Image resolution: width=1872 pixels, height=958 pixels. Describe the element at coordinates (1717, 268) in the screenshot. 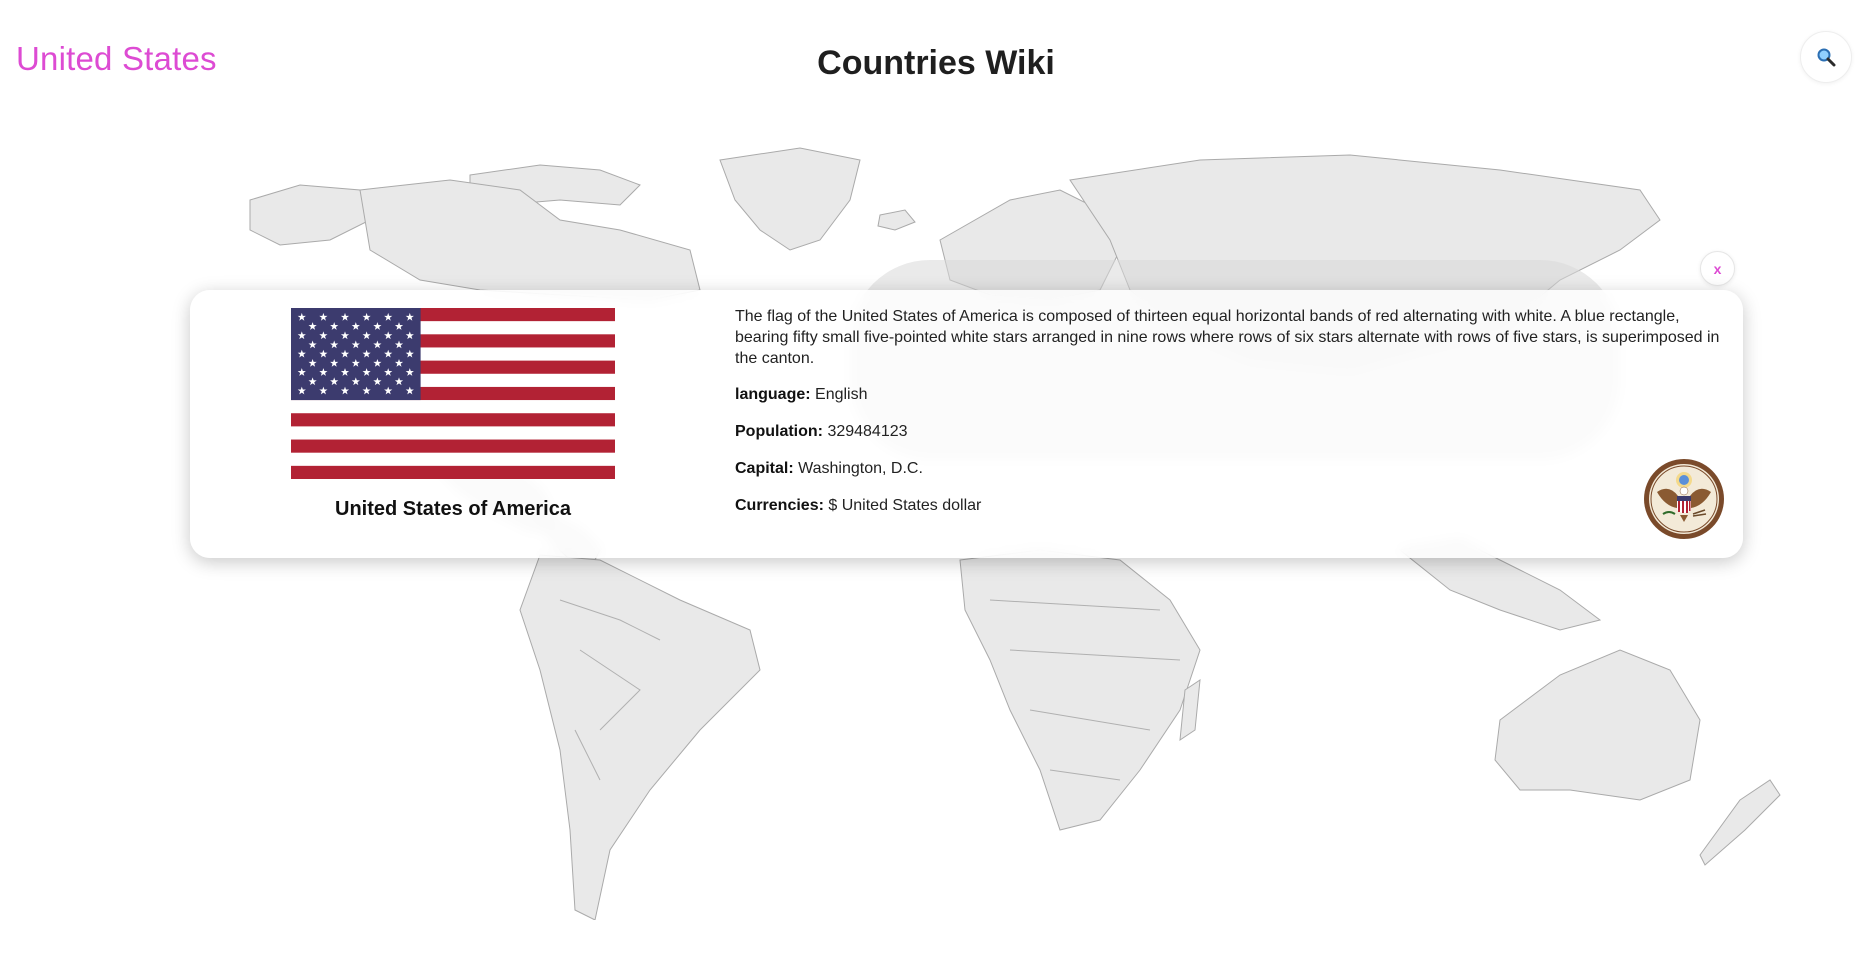

I see `close-button: x` at that location.